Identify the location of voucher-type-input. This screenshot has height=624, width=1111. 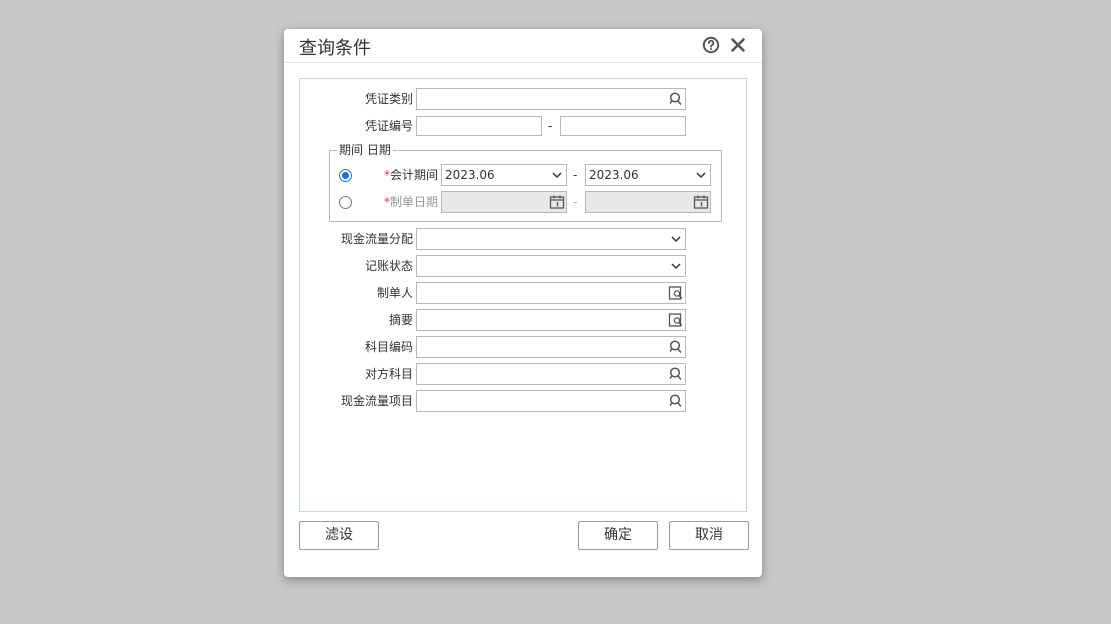
(551, 99).